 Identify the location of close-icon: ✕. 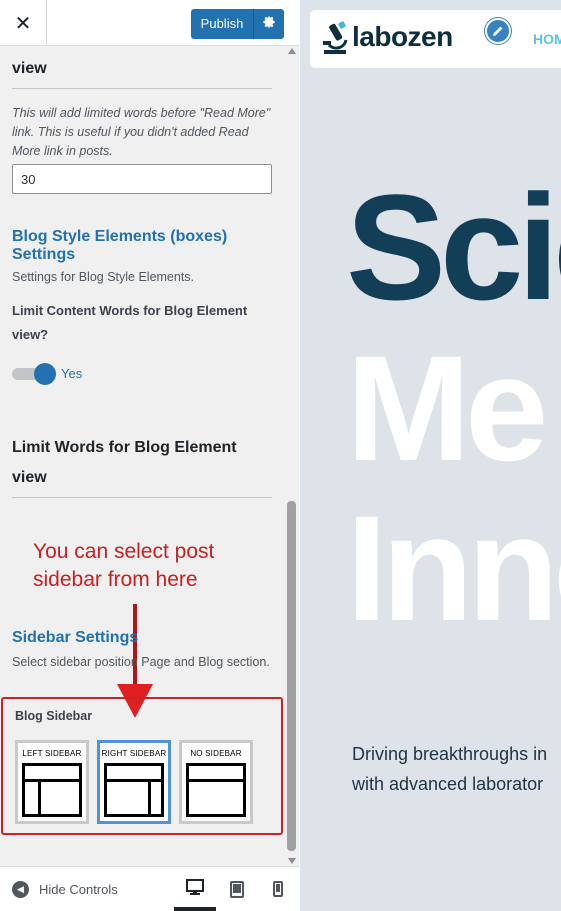
(23, 23).